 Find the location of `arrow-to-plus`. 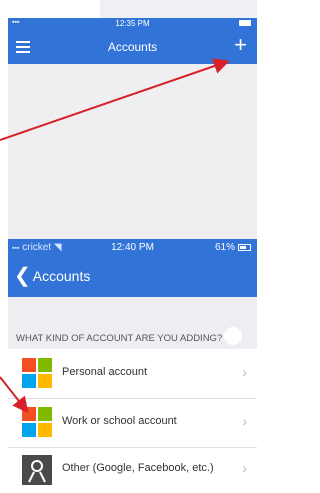

arrow-to-plus is located at coordinates (115, 99).